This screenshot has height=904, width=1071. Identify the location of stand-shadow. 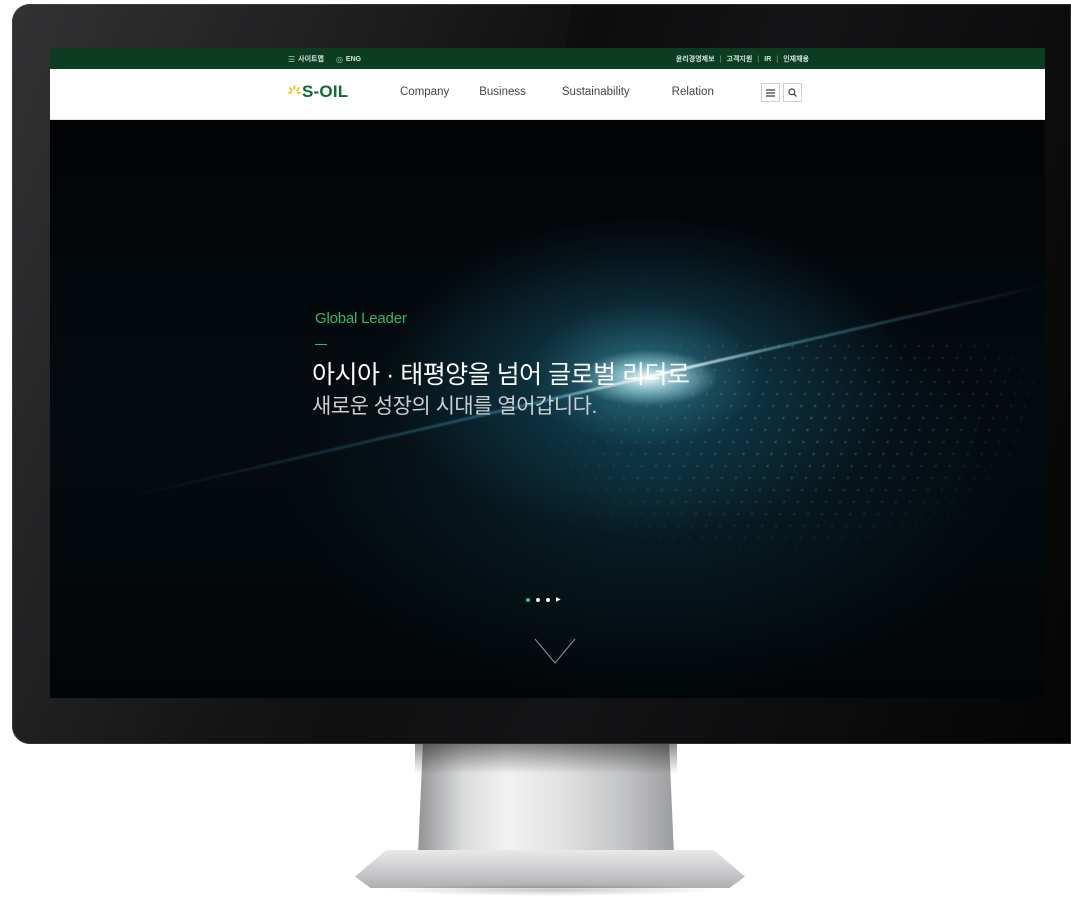
(546, 759).